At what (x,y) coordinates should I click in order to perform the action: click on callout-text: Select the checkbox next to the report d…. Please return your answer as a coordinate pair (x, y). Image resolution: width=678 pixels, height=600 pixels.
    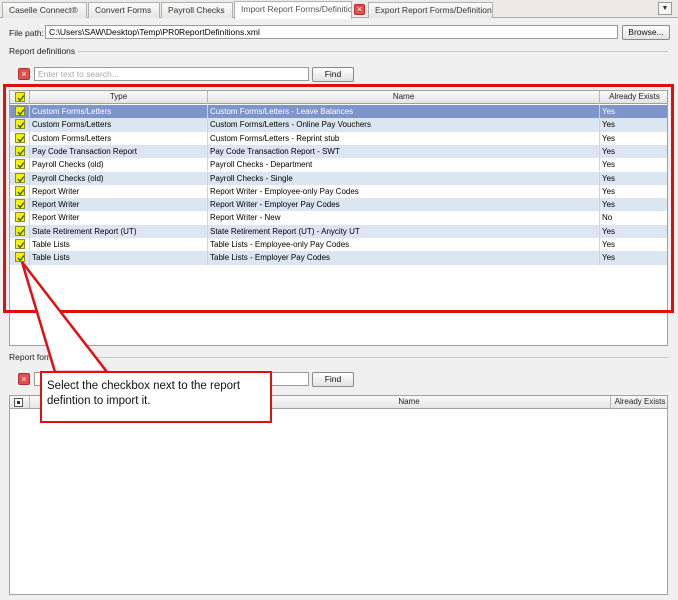
    Looking at the image, I should click on (144, 393).